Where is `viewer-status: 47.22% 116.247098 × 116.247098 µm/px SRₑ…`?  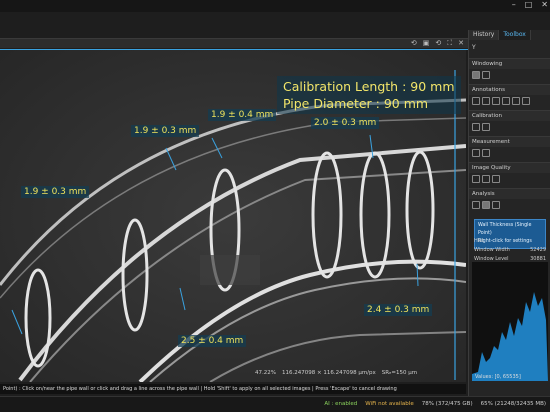
viewer-status: 47.22% 116.247098 × 116.247098 µm/px SRₑ… is located at coordinates (360, 372).